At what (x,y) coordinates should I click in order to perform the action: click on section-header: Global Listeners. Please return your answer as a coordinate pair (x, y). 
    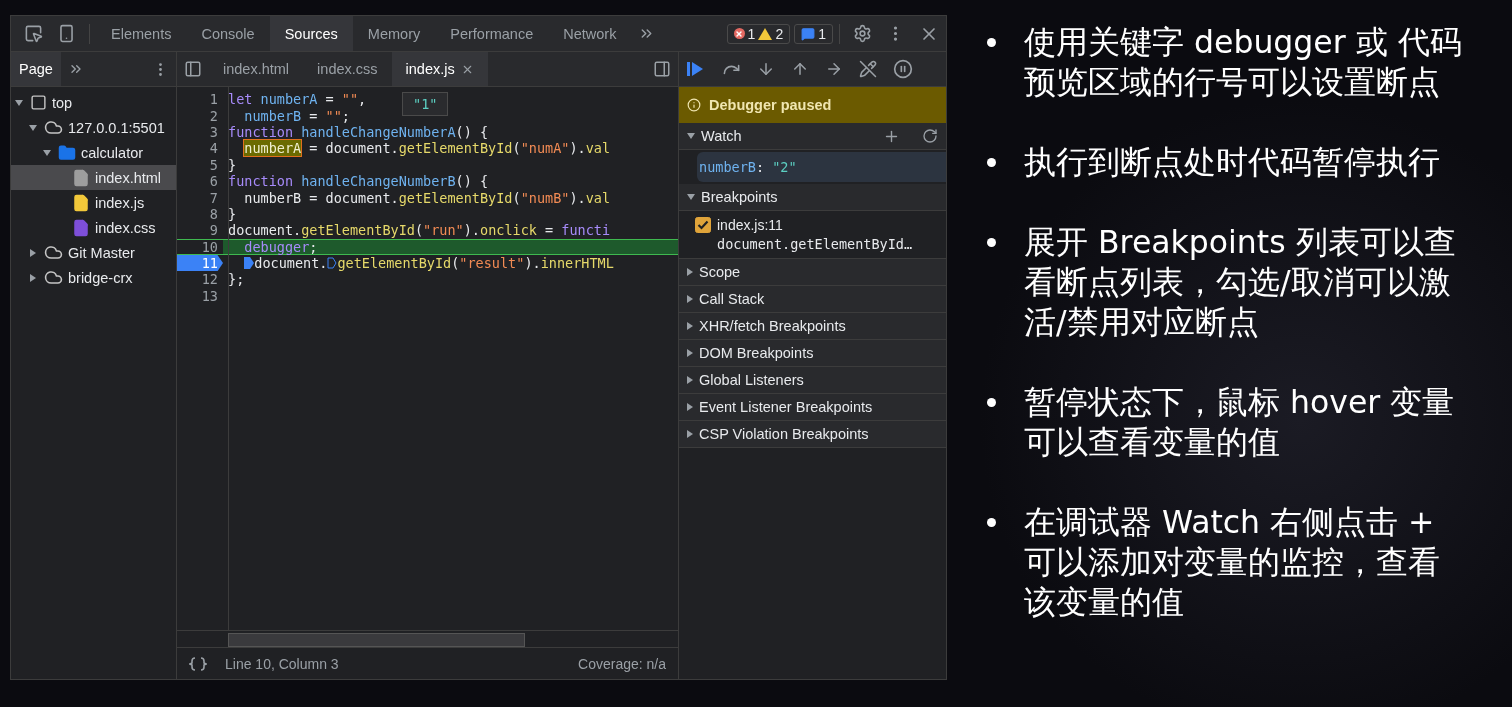
    Looking at the image, I should click on (812, 380).